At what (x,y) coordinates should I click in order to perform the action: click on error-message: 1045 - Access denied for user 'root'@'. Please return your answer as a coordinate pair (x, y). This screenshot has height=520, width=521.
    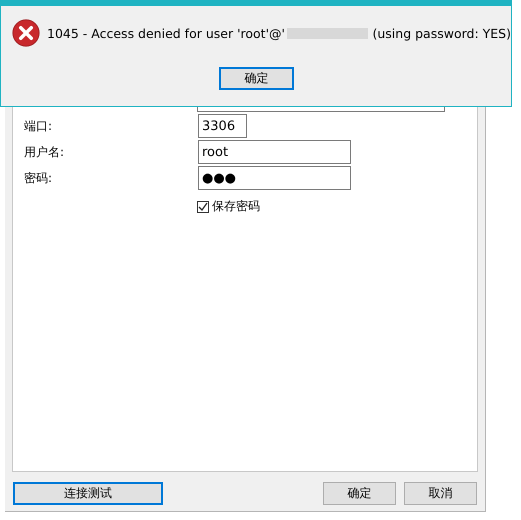
    Looking at the image, I should click on (166, 33).